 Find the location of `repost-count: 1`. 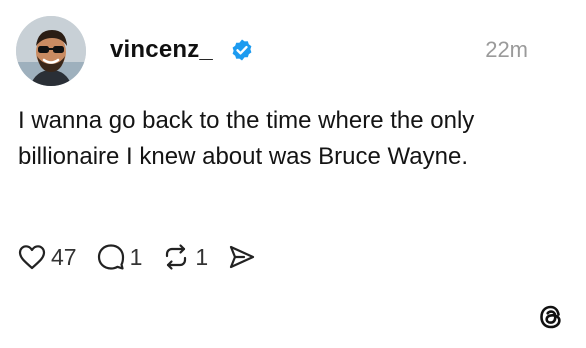

repost-count: 1 is located at coordinates (202, 257).